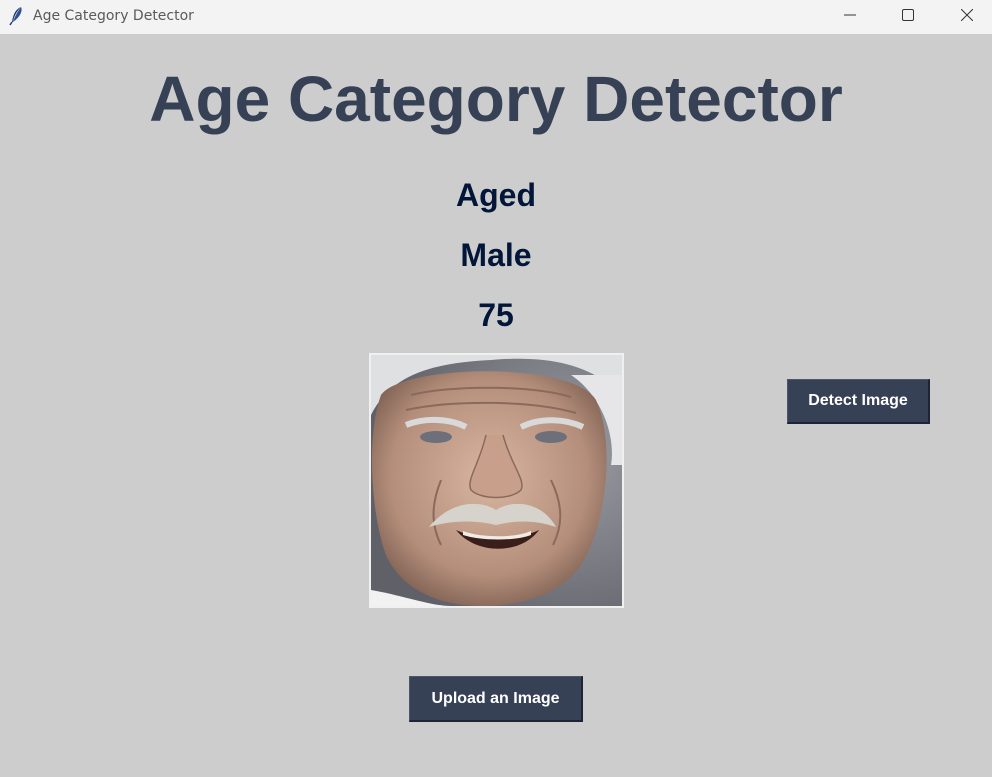  What do you see at coordinates (858, 401) in the screenshot?
I see `detect-image-button: Detect Image` at bounding box center [858, 401].